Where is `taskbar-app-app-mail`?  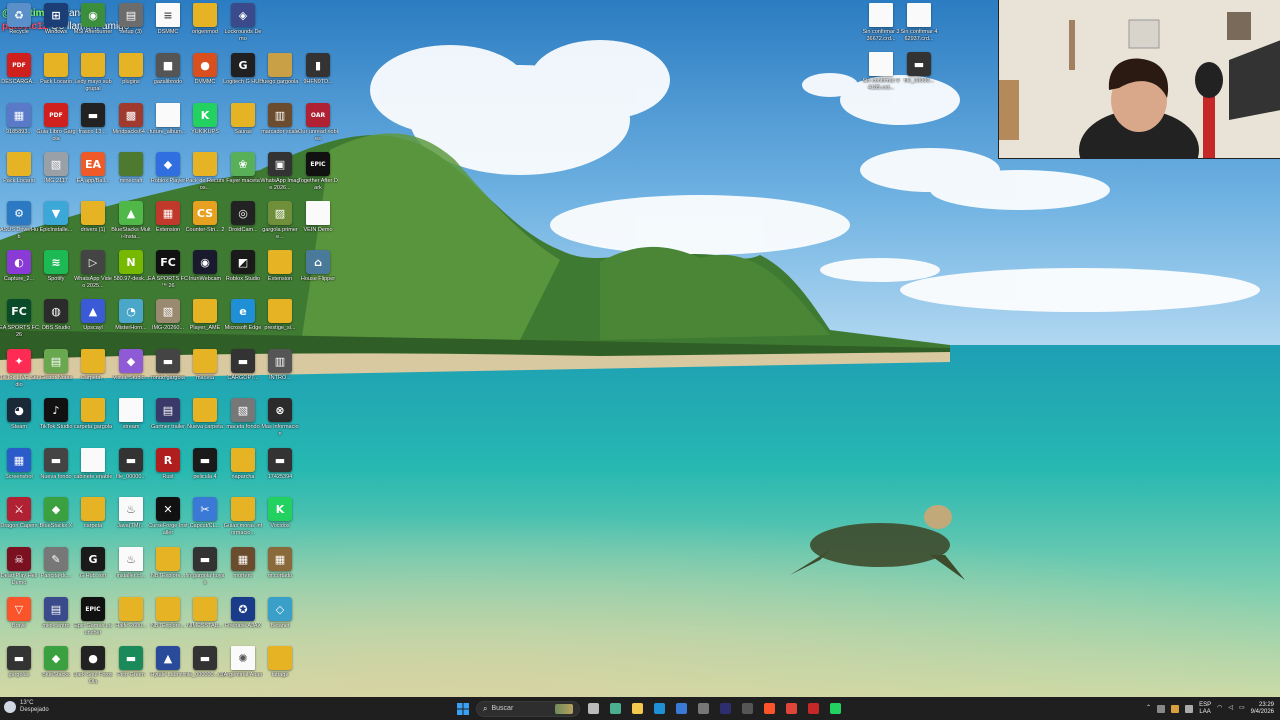
taskbar-app-app-mail is located at coordinates (747, 709).